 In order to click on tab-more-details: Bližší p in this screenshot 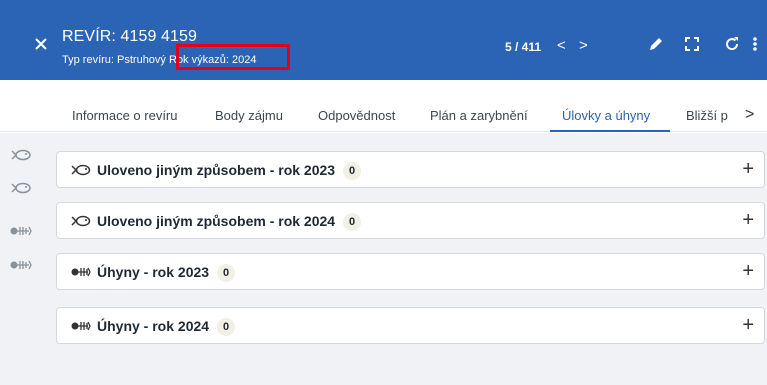, I will do `click(707, 115)`.